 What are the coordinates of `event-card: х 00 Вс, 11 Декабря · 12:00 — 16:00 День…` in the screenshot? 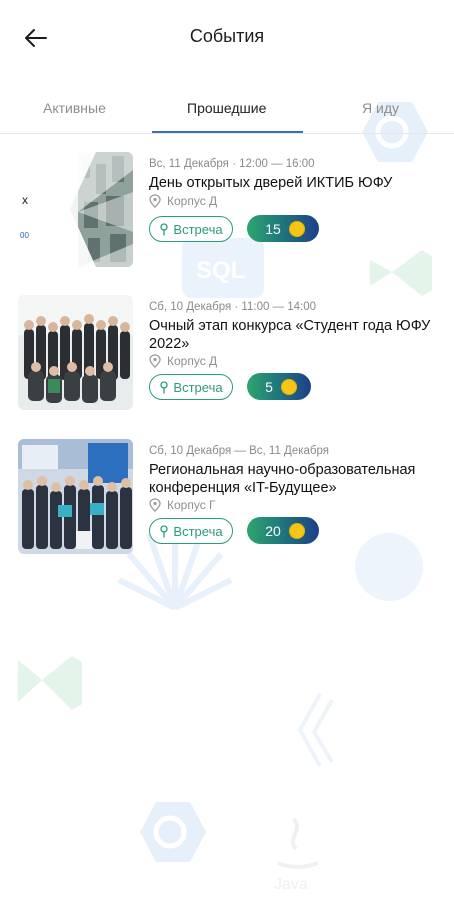 It's located at (227, 211).